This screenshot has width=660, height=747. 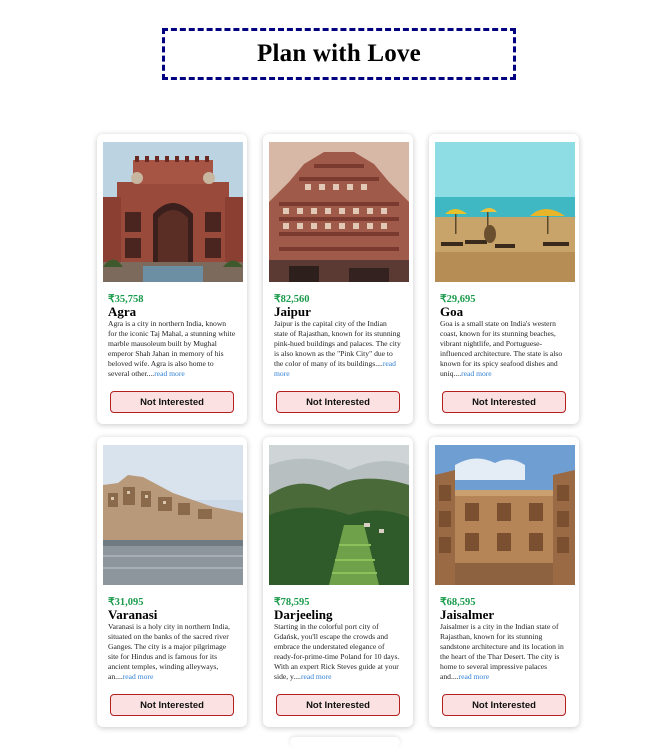 What do you see at coordinates (292, 311) in the screenshot?
I see `tour-name: Jaipur` at bounding box center [292, 311].